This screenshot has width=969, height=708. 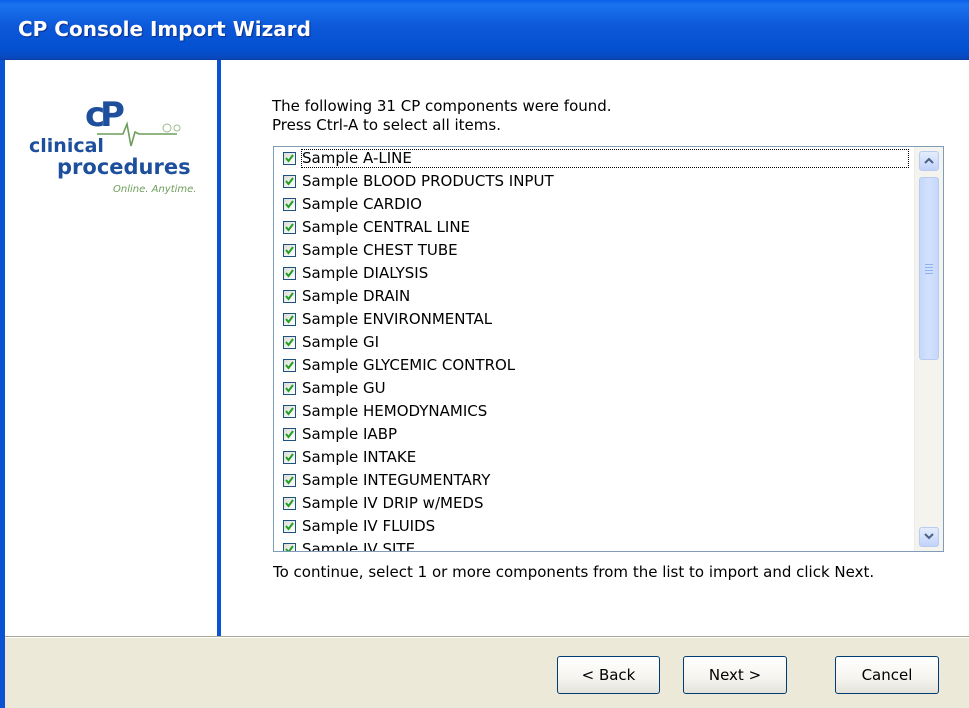 I want to click on svg-text: procedures, so click(x=124, y=167).